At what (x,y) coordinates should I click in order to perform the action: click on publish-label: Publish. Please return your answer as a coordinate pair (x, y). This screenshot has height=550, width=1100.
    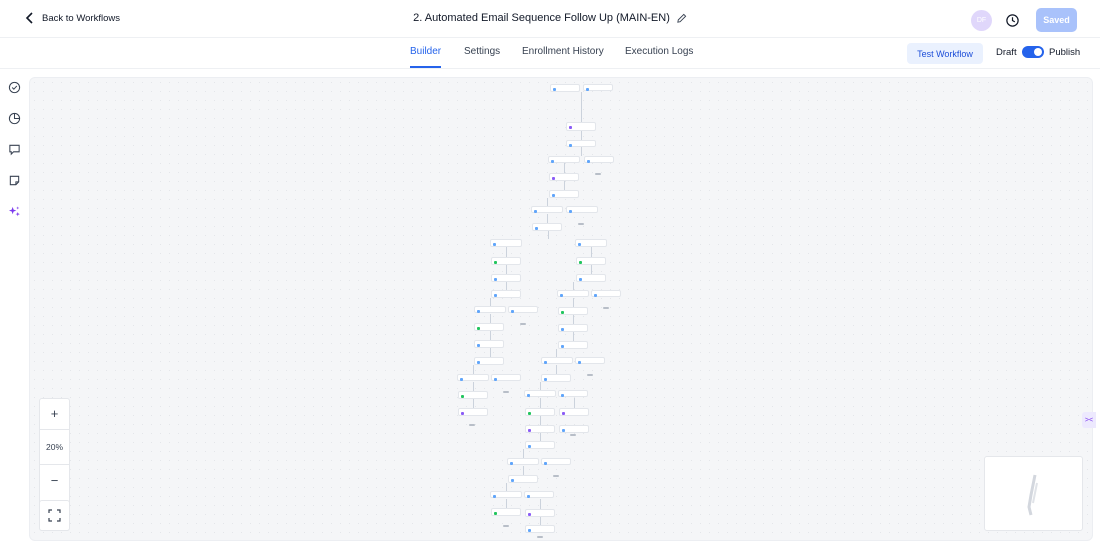
    Looking at the image, I should click on (1065, 52).